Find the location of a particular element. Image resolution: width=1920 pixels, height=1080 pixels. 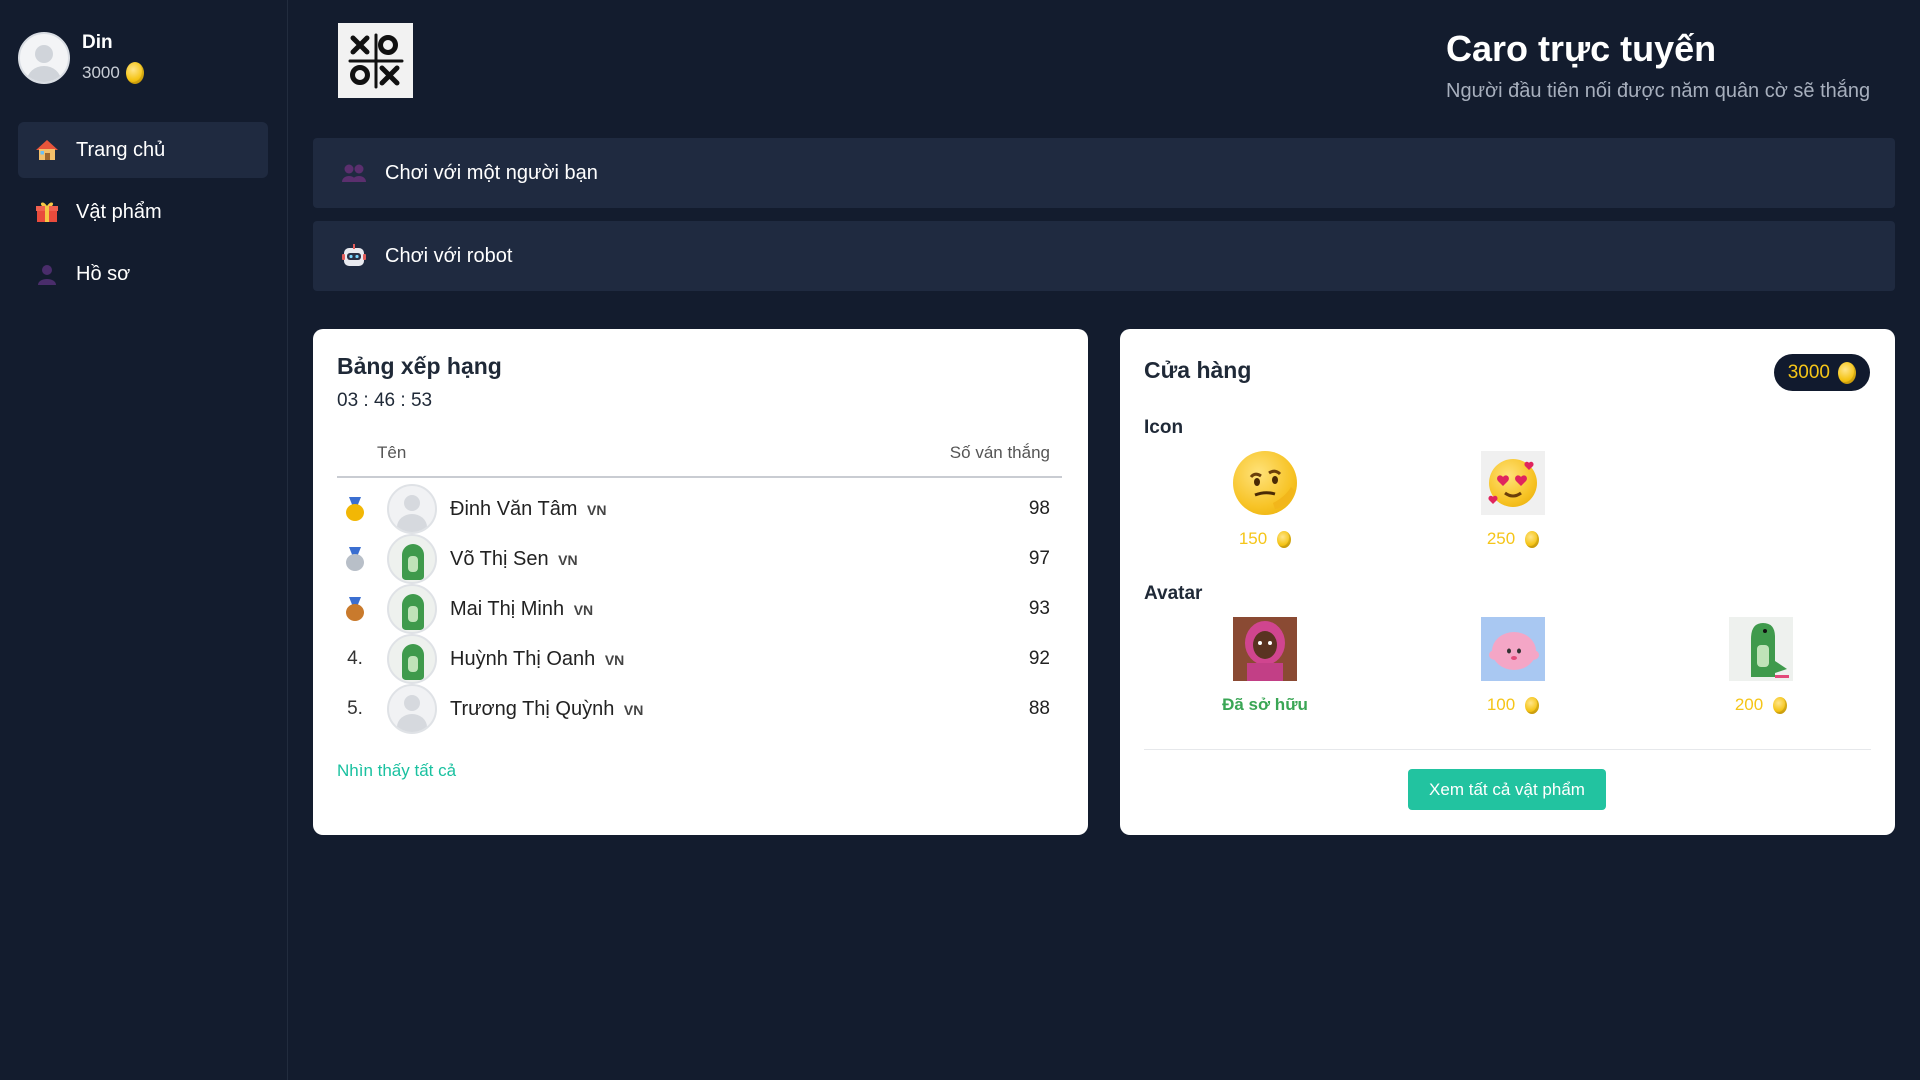

heart-eyes-emoji-icon is located at coordinates (1513, 483).